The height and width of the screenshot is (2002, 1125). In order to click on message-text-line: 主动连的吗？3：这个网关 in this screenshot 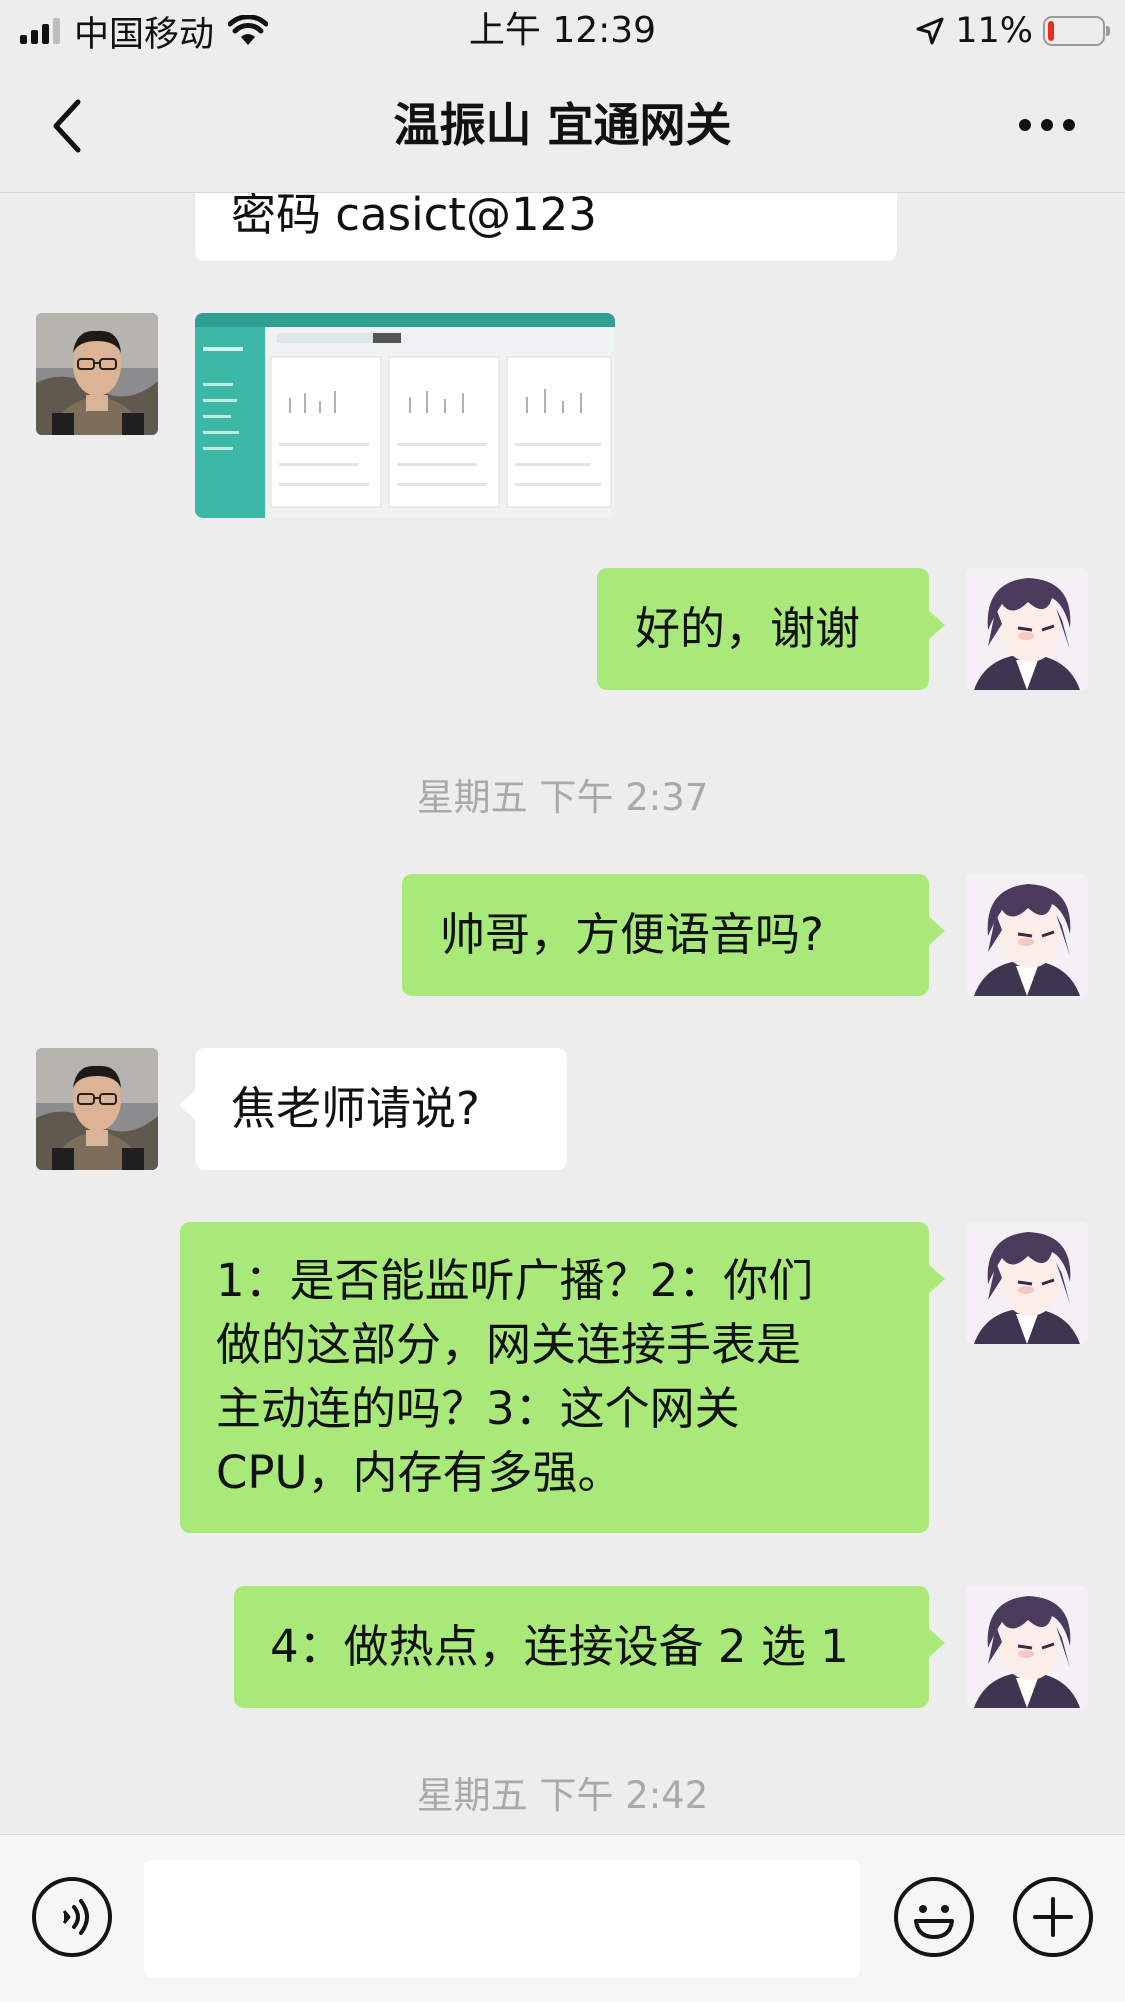, I will do `click(478, 1408)`.